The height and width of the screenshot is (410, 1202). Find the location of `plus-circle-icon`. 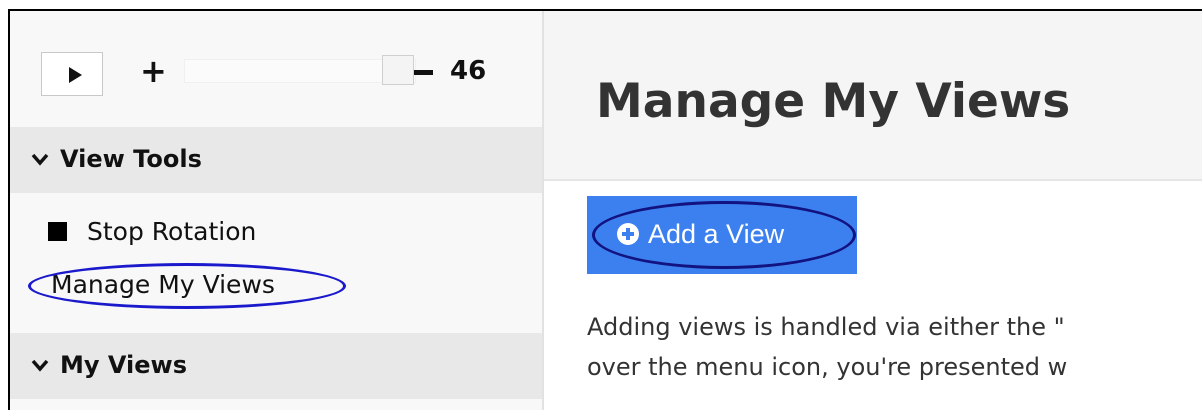

plus-circle-icon is located at coordinates (628, 234).